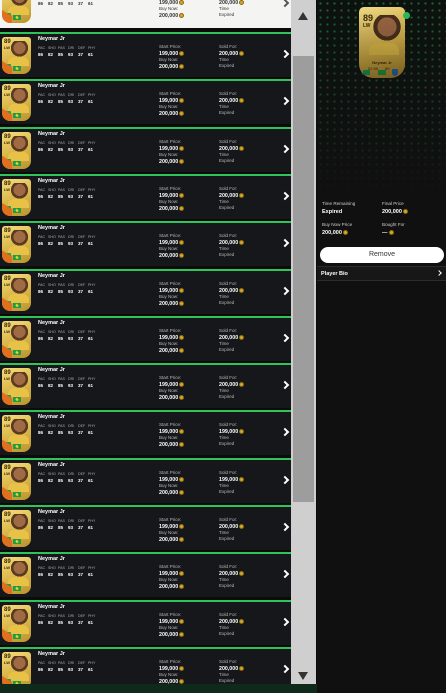  Describe the element at coordinates (71, 146) in the screenshot. I see `stat-3: DRI 93` at that location.